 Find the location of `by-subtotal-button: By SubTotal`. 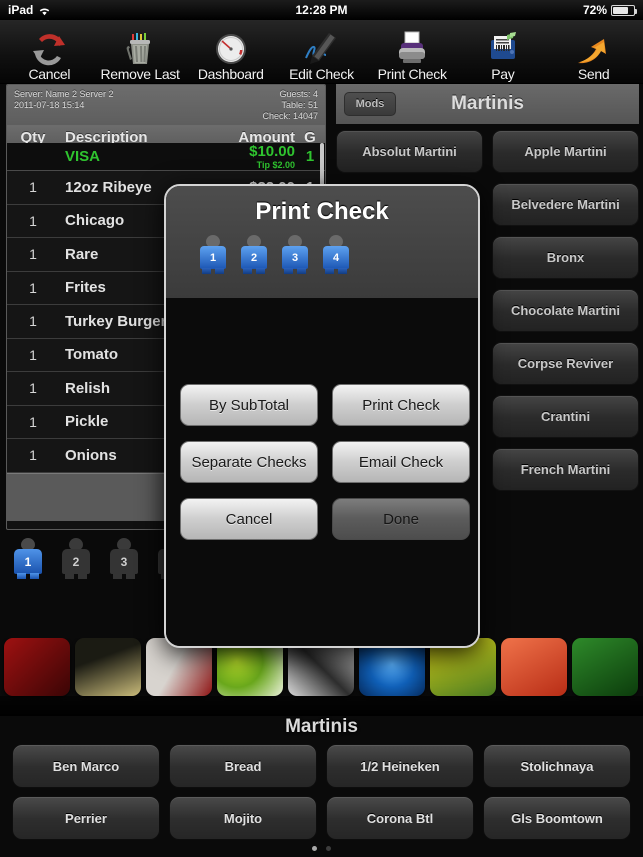

by-subtotal-button: By SubTotal is located at coordinates (249, 405).